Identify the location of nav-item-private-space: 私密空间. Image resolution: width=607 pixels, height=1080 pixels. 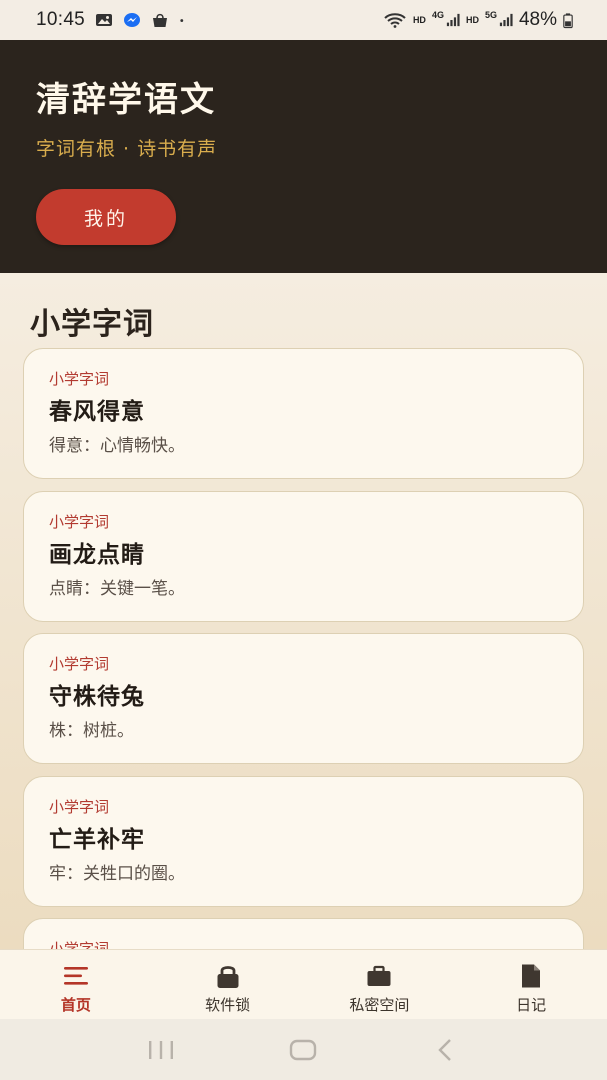
(380, 984).